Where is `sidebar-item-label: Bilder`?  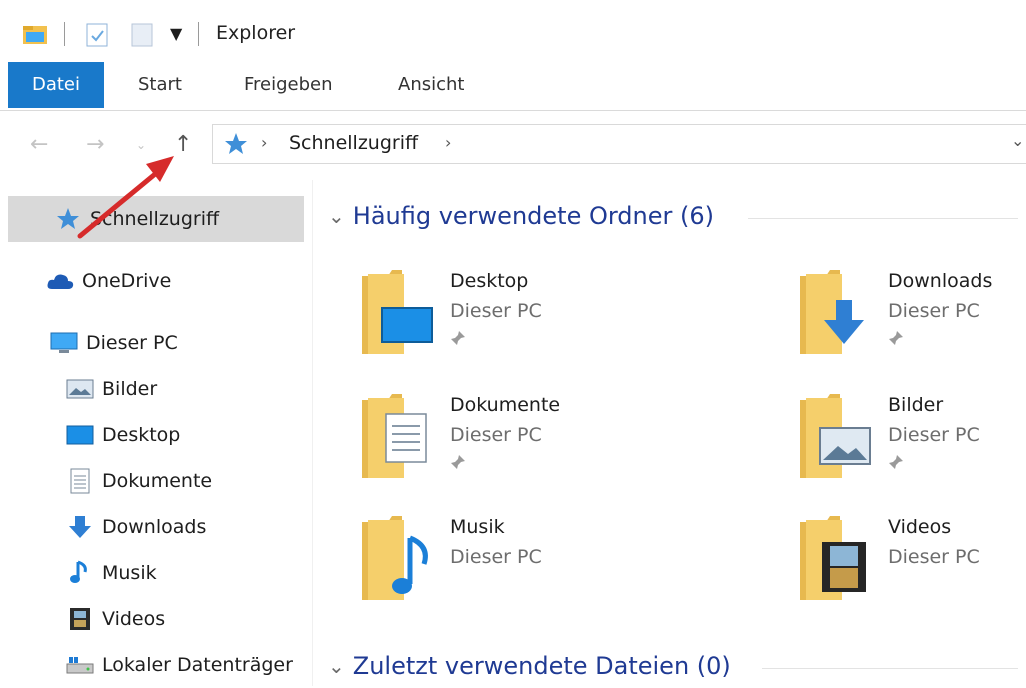
sidebar-item-label: Bilder is located at coordinates (130, 389).